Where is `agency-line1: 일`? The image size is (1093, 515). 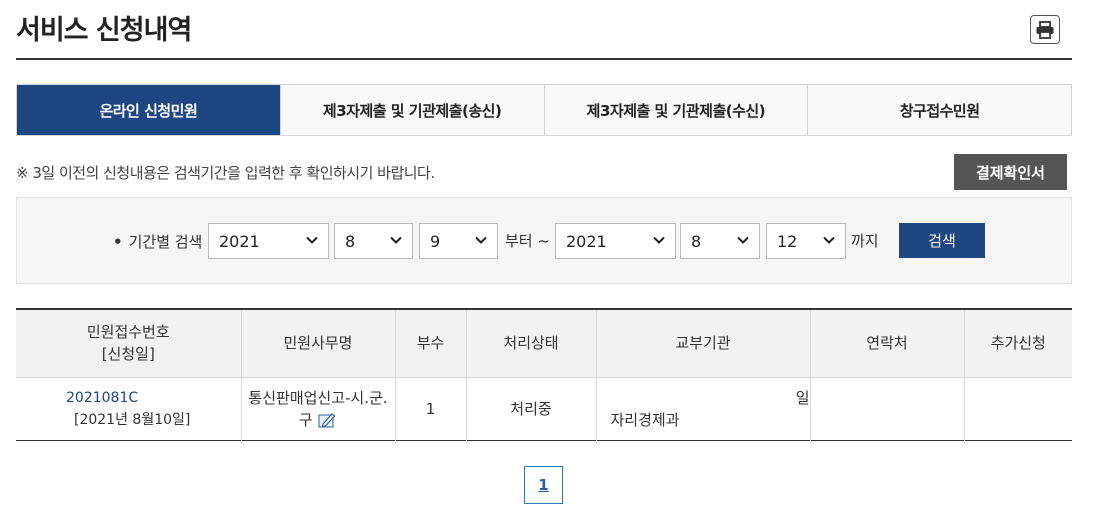
agency-line1: 일 is located at coordinates (802, 397).